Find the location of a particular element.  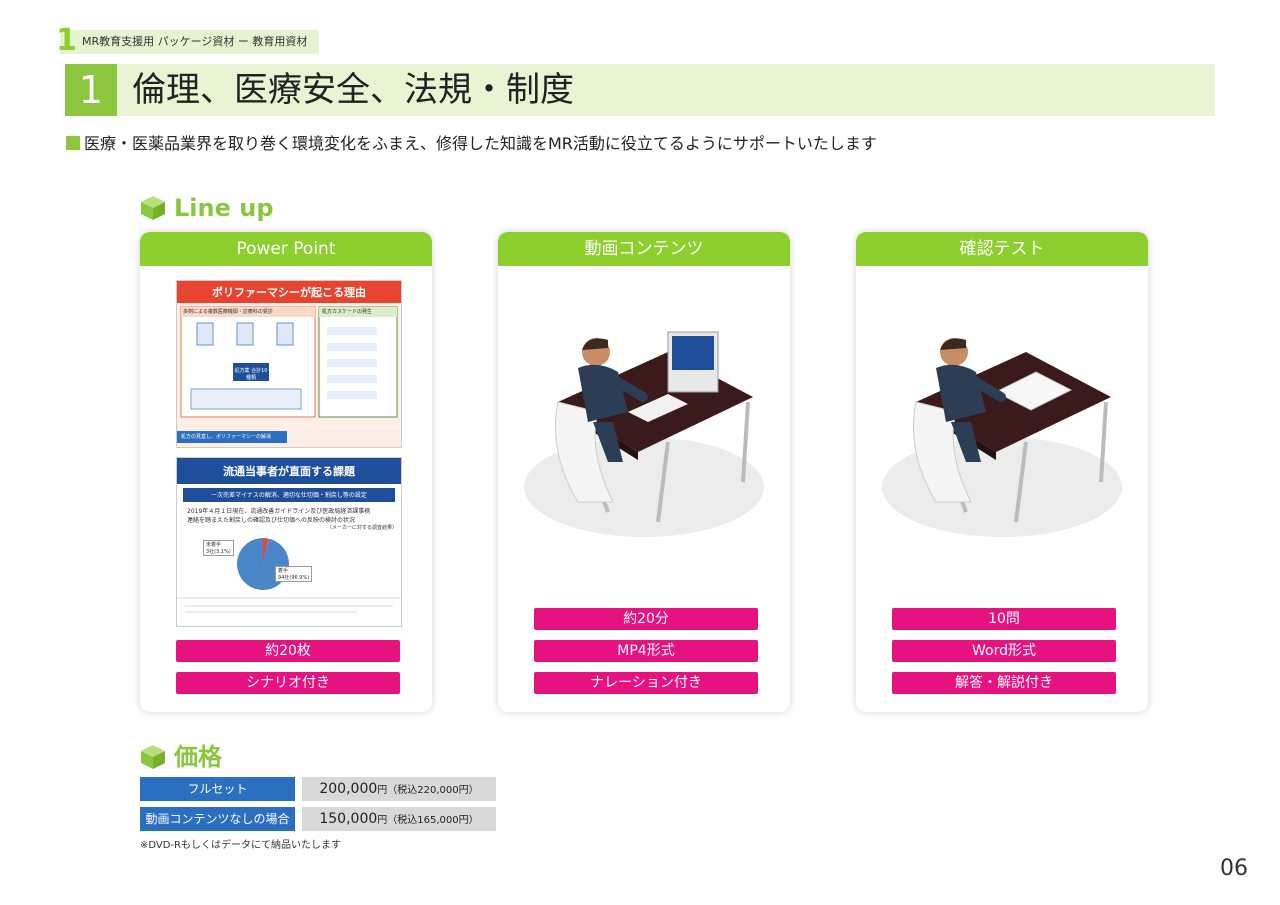

desk-worker-monitor-illustration is located at coordinates (644, 434).